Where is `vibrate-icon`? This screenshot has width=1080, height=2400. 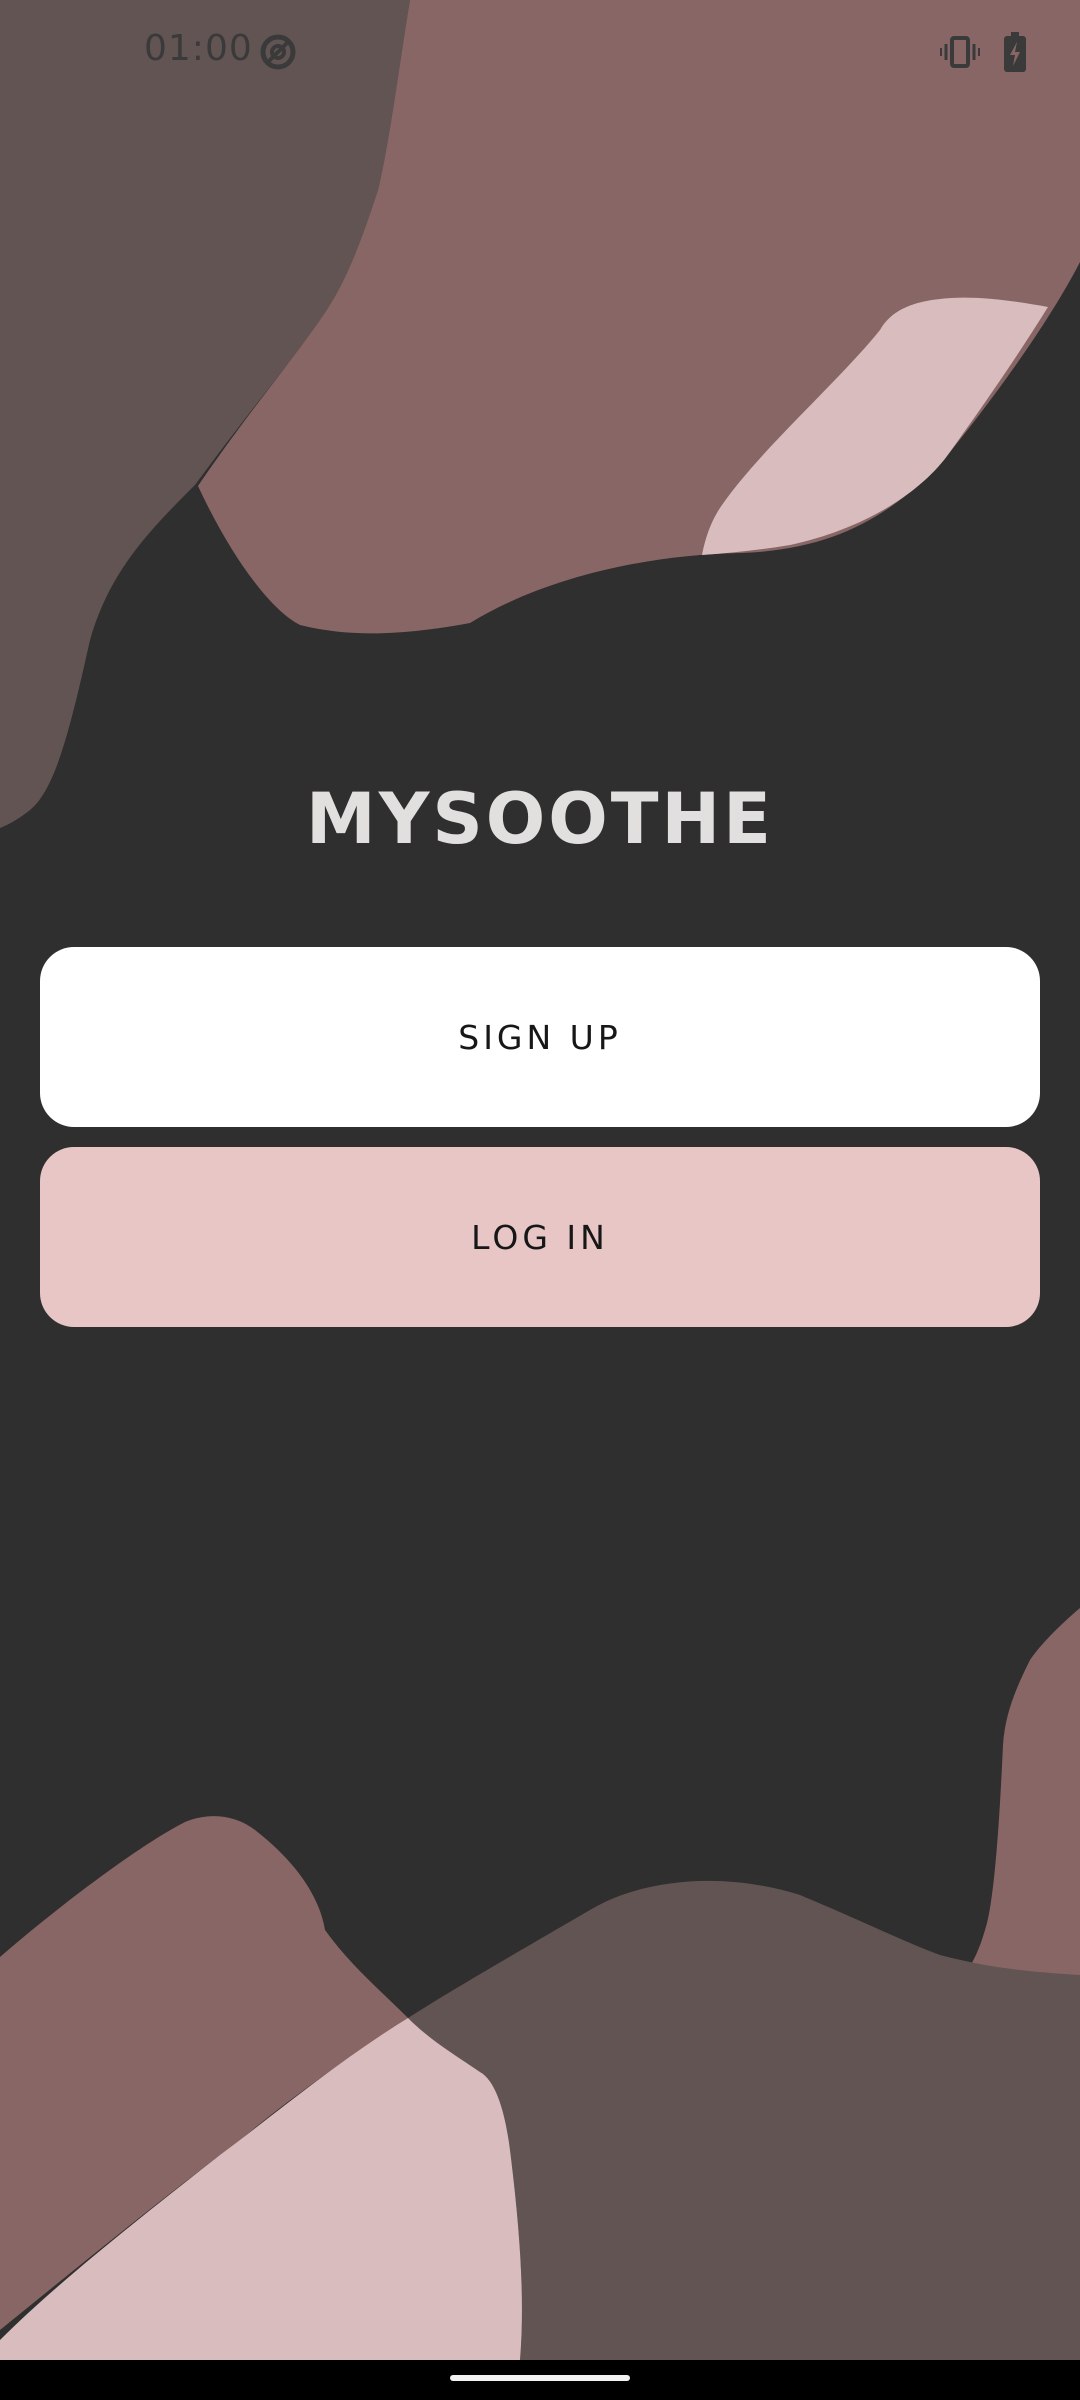
vibrate-icon is located at coordinates (960, 54).